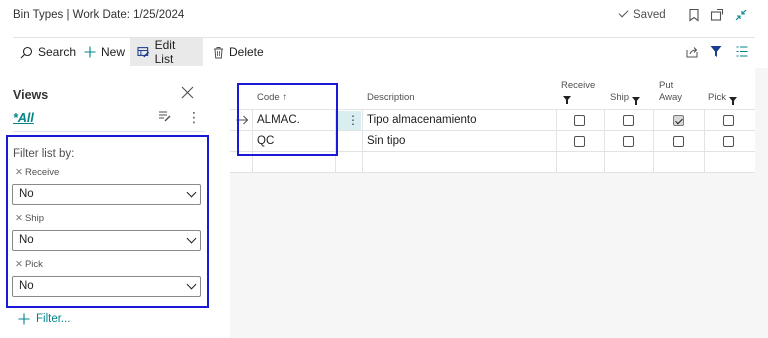 The width and height of the screenshot is (768, 338). Describe the element at coordinates (187, 92) in the screenshot. I see `close-icon` at that location.